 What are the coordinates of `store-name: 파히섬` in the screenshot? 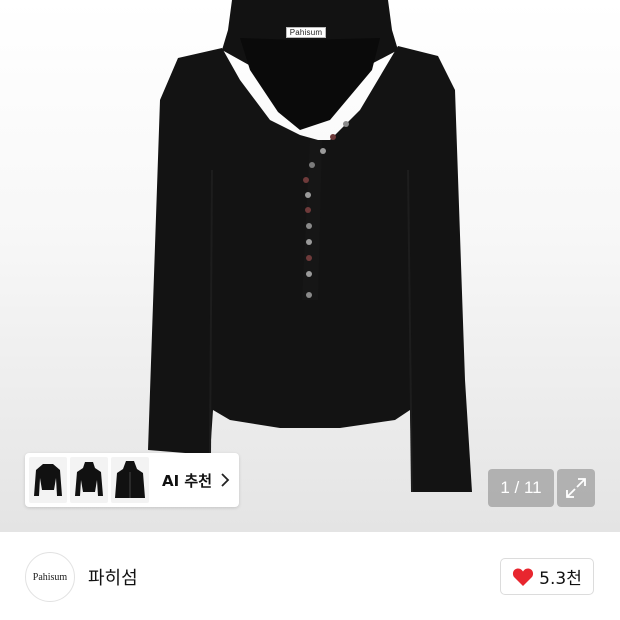 It's located at (113, 577).